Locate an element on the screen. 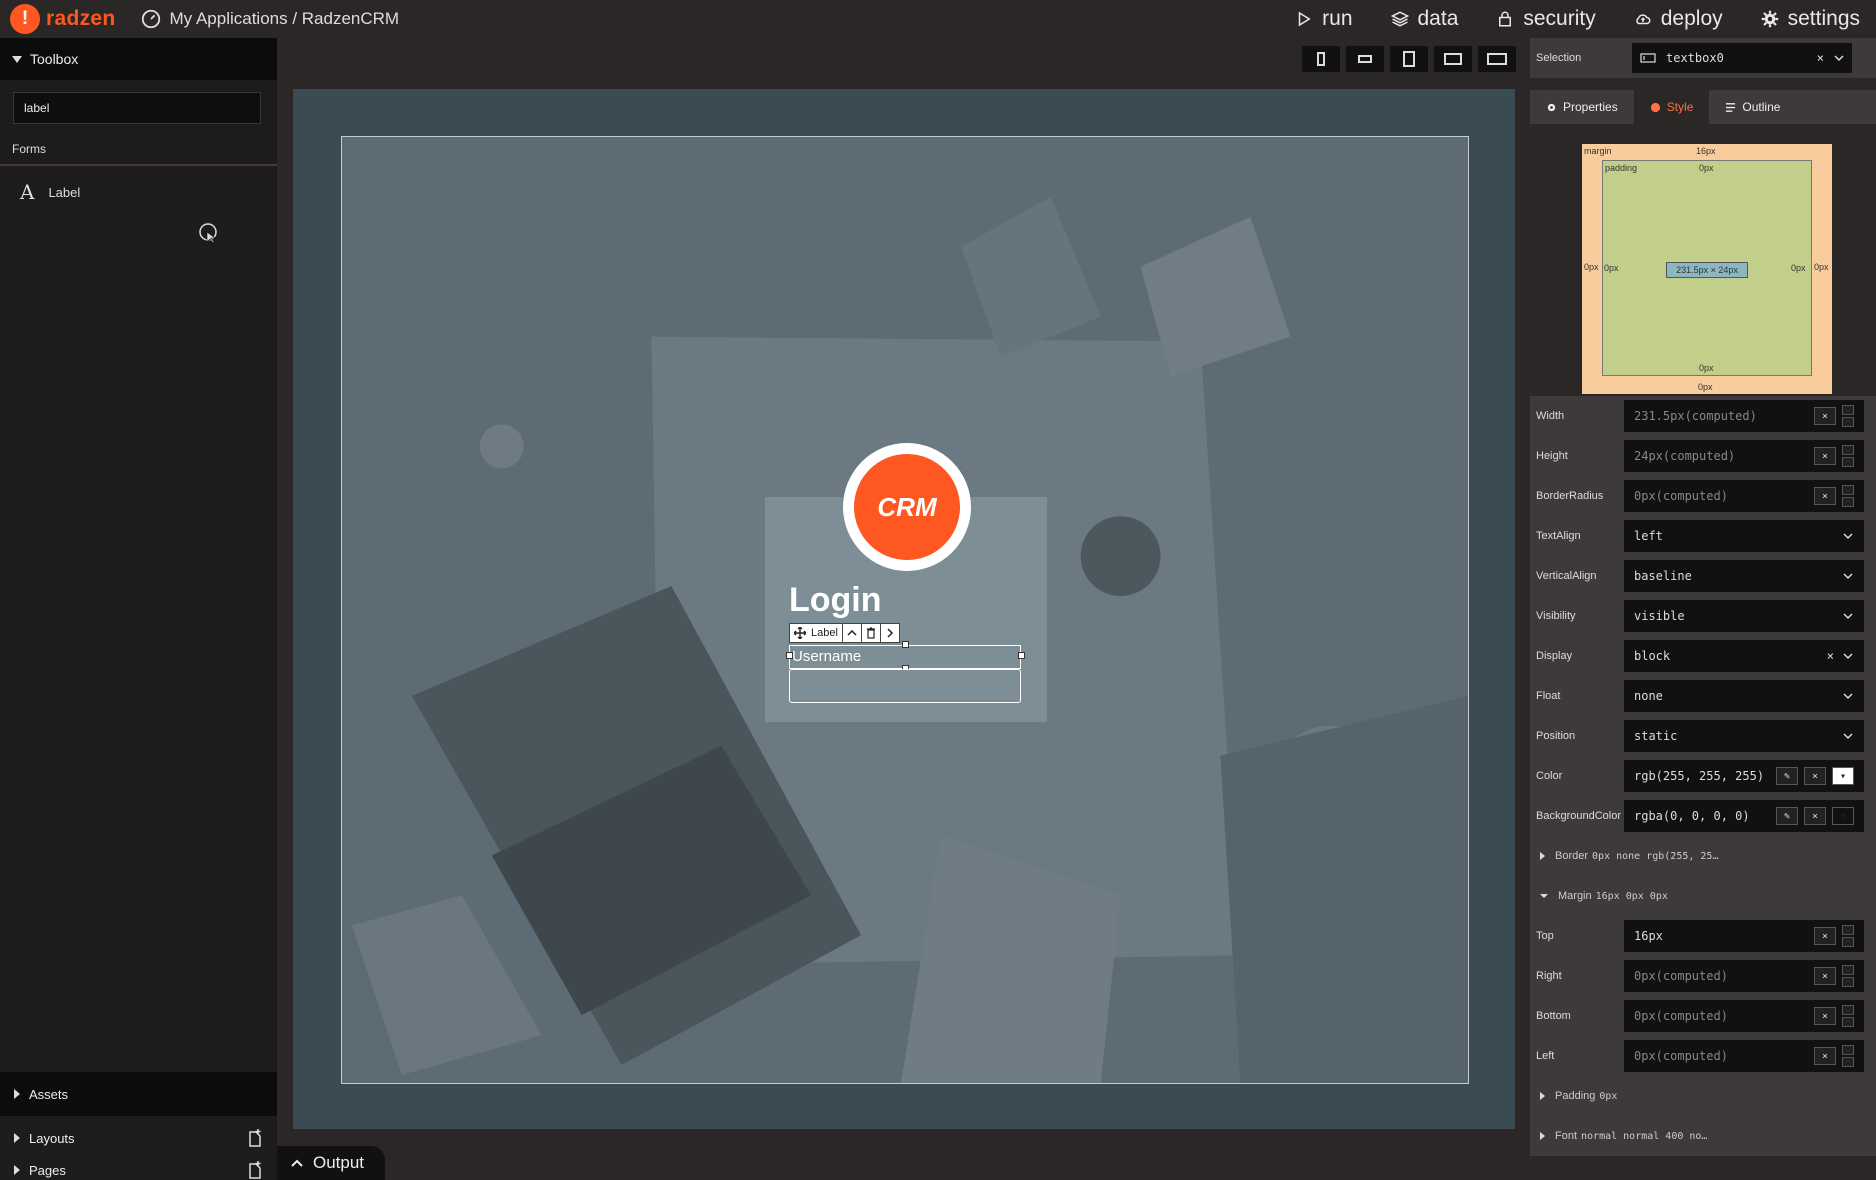  selection-dropdown: textbox0 × is located at coordinates (1742, 58).